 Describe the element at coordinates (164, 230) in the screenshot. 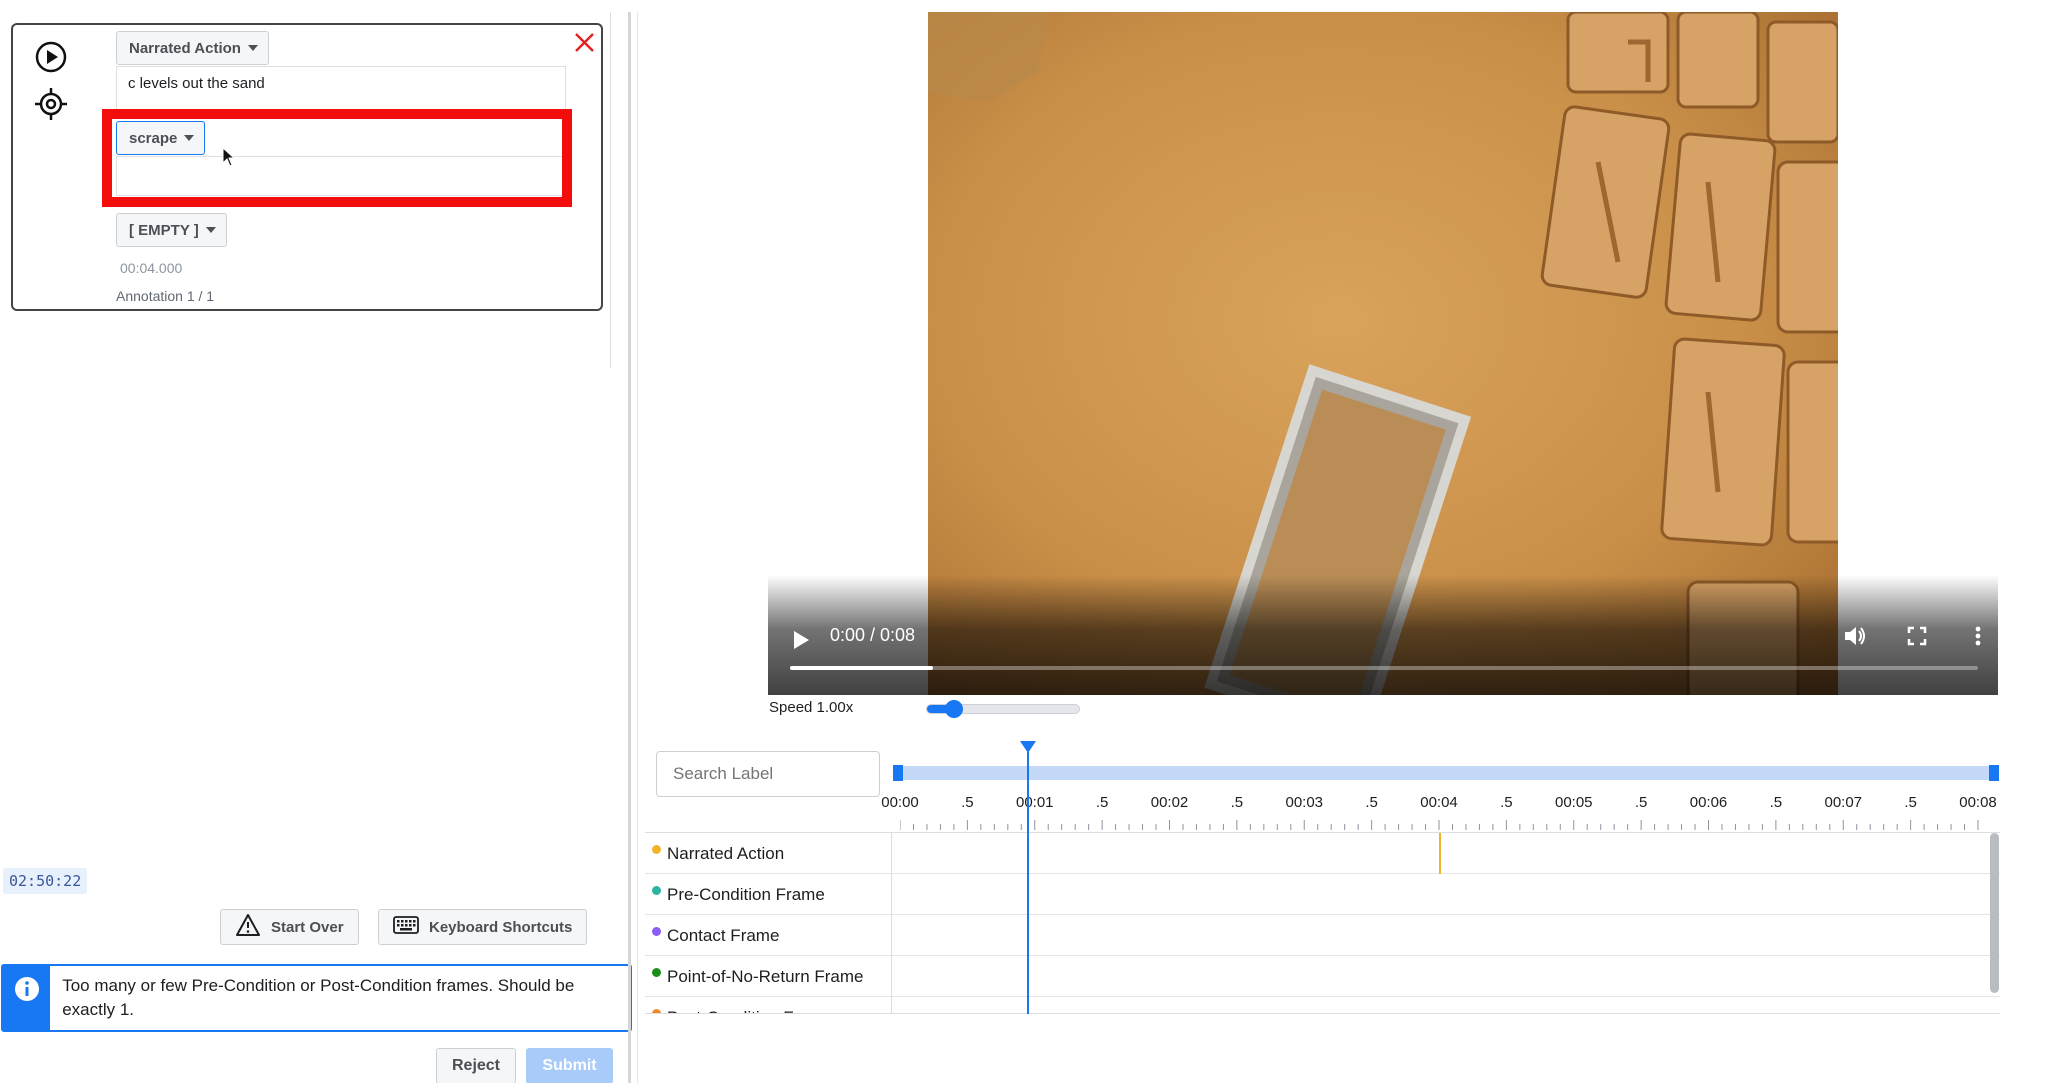

I see `noun-label: [ EMPTY ]` at that location.